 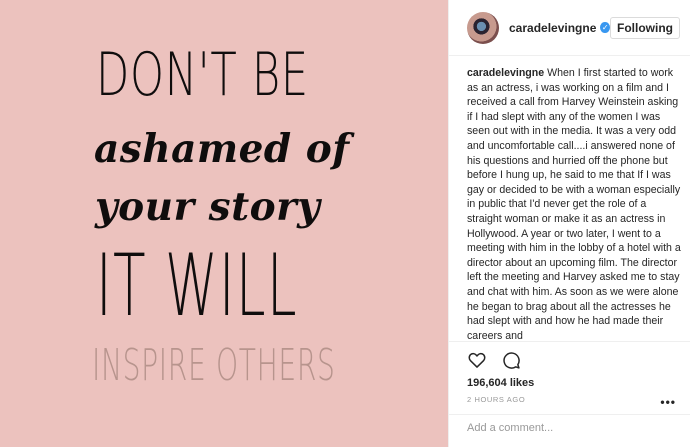 I want to click on post-header: caradelevingne ✓ Following, so click(x=569, y=28).